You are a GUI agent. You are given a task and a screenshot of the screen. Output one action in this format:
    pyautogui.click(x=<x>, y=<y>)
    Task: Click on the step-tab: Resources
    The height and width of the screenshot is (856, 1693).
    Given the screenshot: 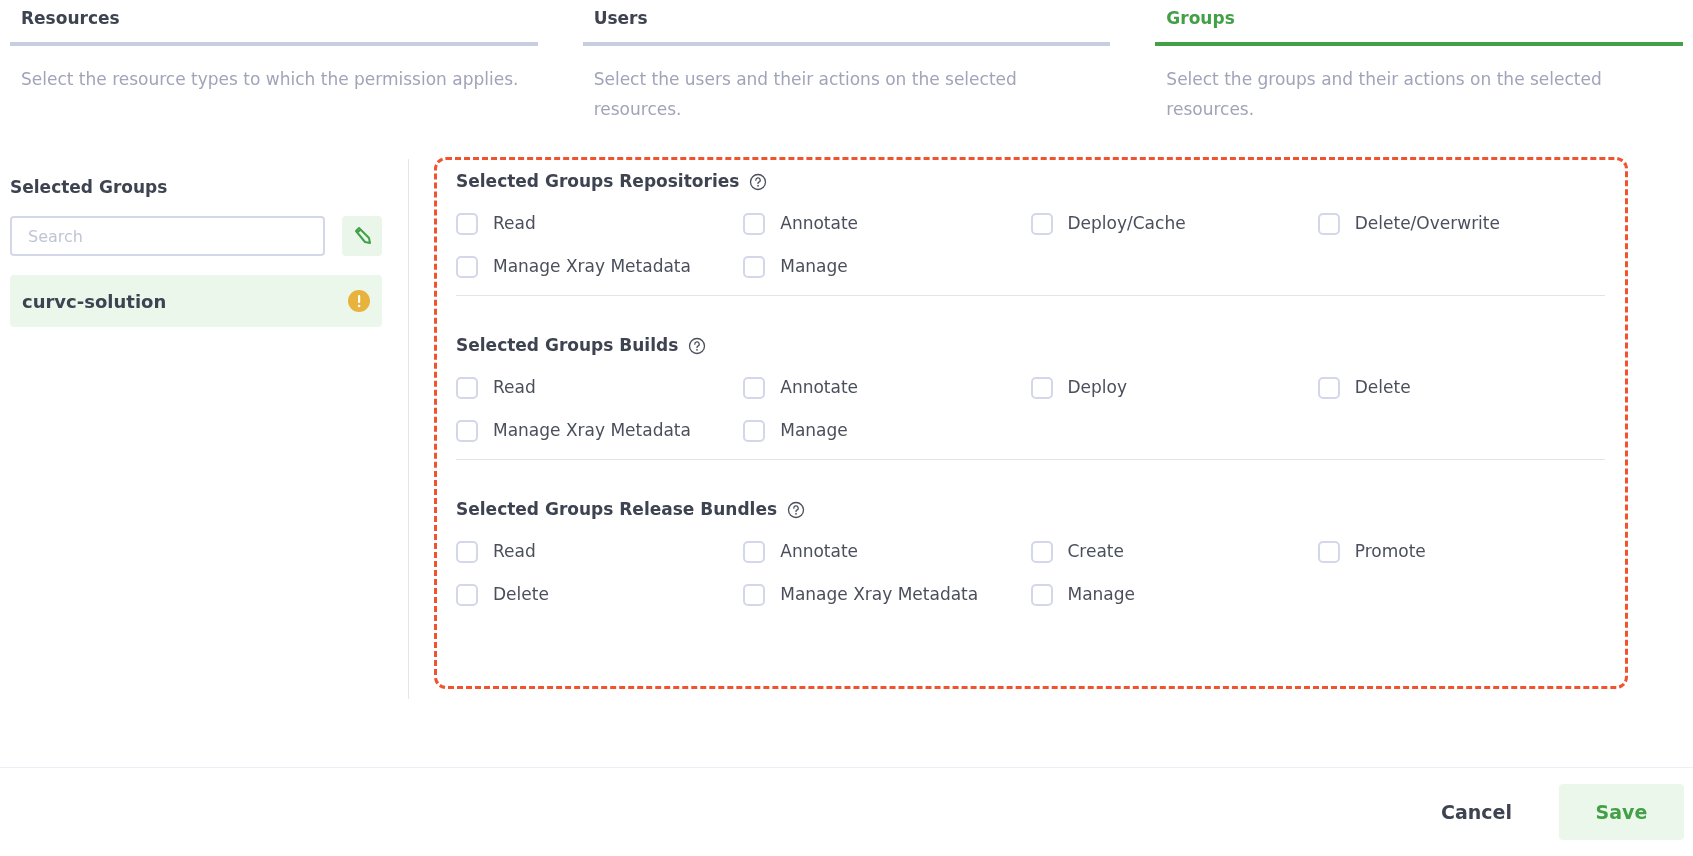 What is the action you would take?
    pyautogui.click(x=274, y=23)
    